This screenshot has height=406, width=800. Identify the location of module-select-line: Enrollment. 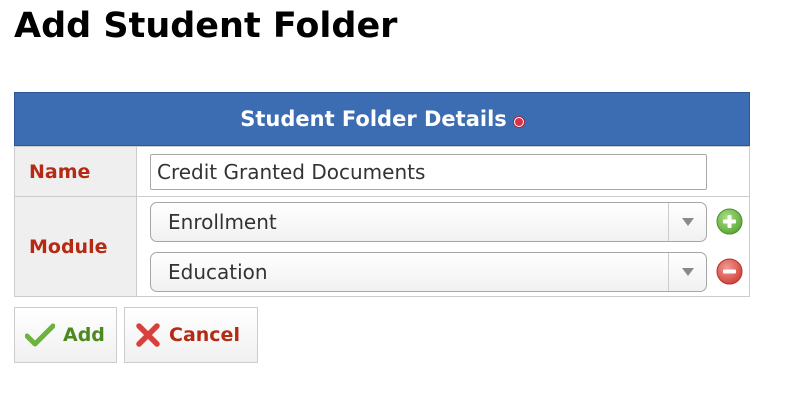
(449, 222).